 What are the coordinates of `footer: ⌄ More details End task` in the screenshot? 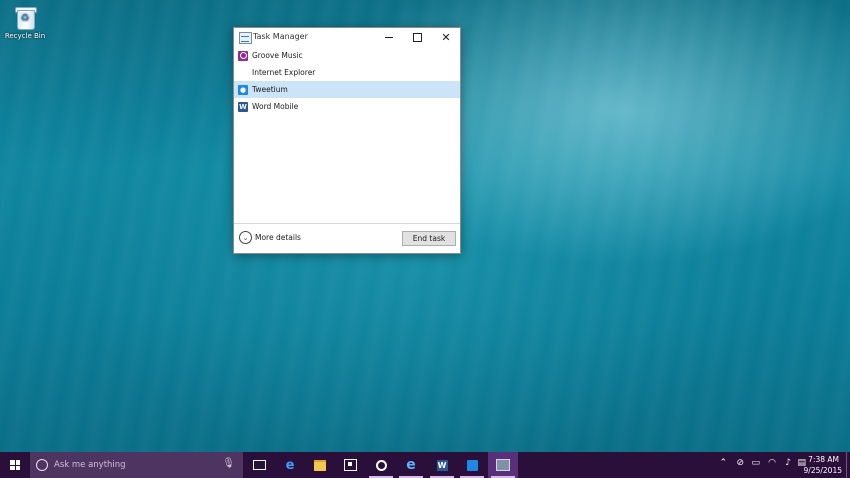 It's located at (347, 238).